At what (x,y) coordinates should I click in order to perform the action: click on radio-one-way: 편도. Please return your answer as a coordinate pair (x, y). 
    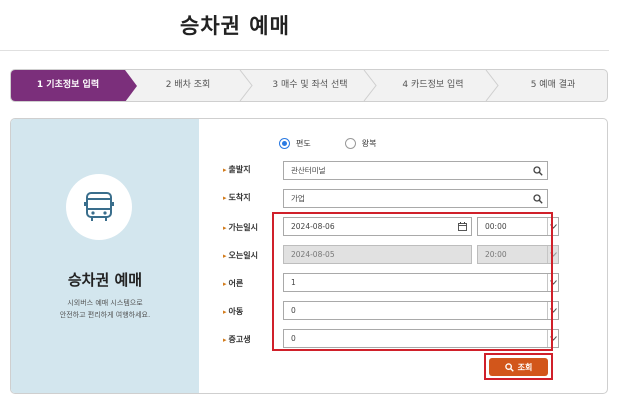
    Looking at the image, I should click on (295, 143).